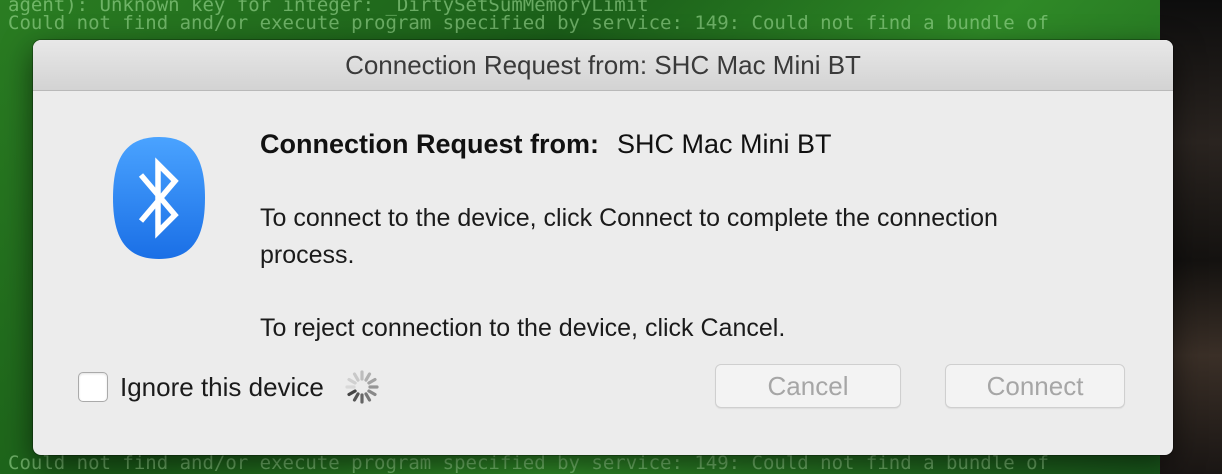 The height and width of the screenshot is (474, 1222). I want to click on device-name: SHC Mac Mini BT, so click(724, 144).